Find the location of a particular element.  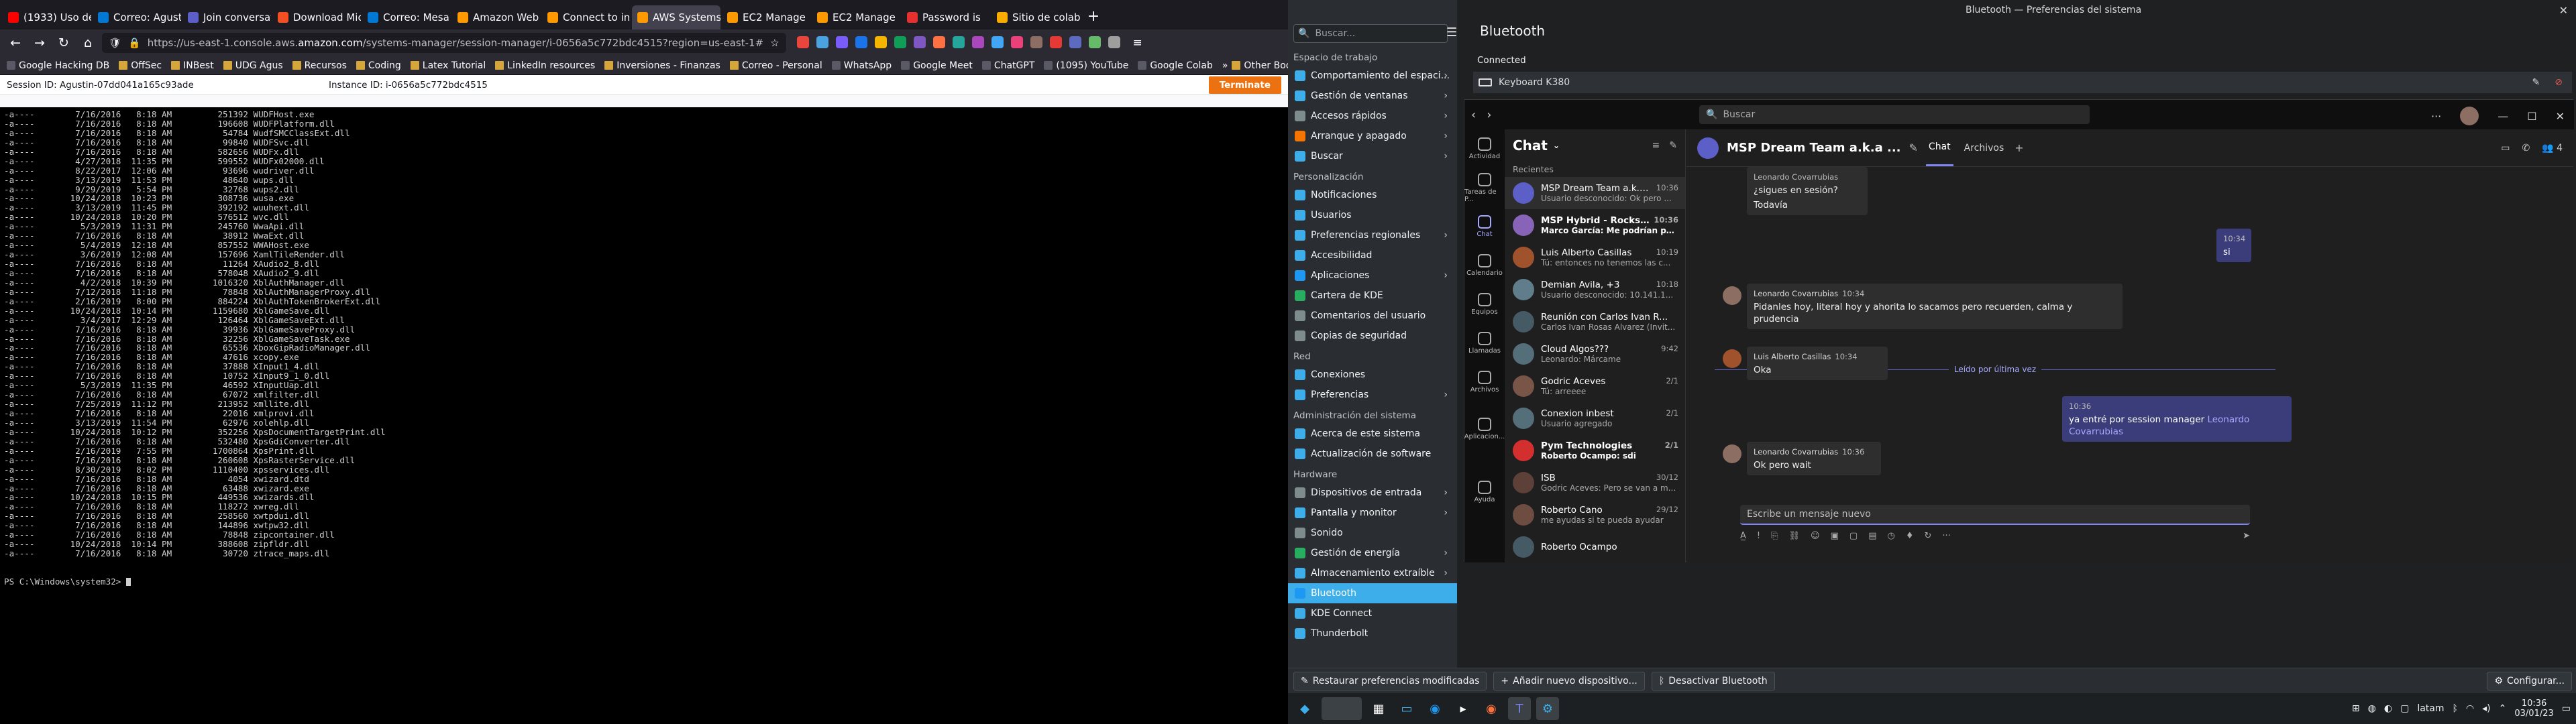

sidebar-item: Aplicaciones › is located at coordinates (1372, 275).